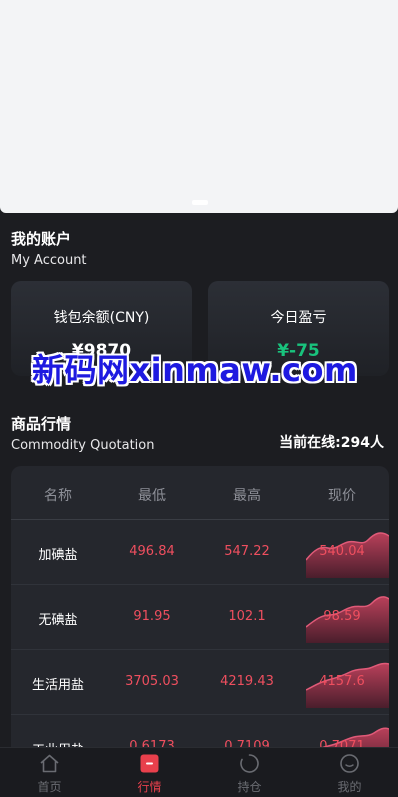  Describe the element at coordinates (247, 551) in the screenshot. I see `price-high: 547.22` at that location.